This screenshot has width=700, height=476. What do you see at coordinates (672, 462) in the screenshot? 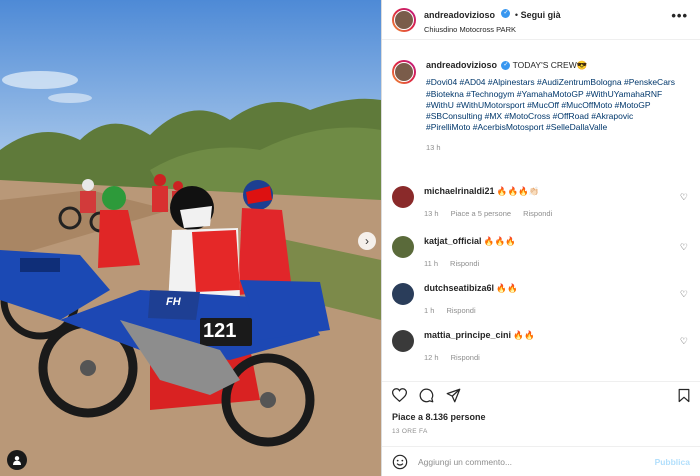
I see `publish-button: Pubblica` at bounding box center [672, 462].